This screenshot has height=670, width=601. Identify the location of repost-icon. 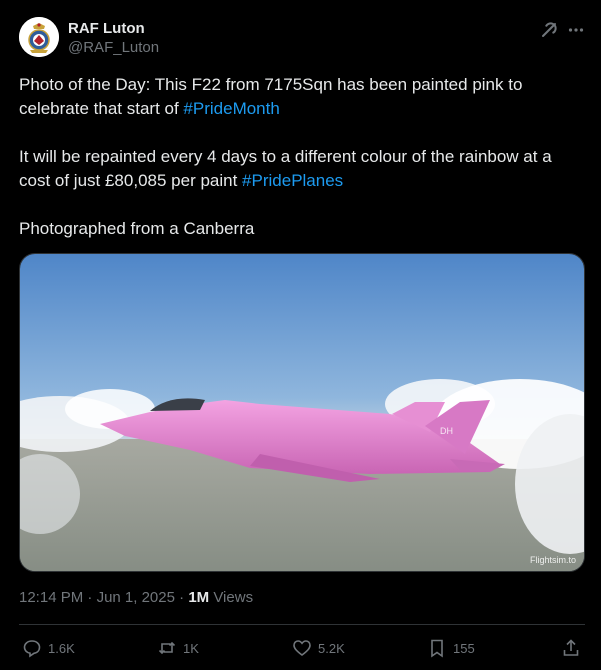
(167, 648).